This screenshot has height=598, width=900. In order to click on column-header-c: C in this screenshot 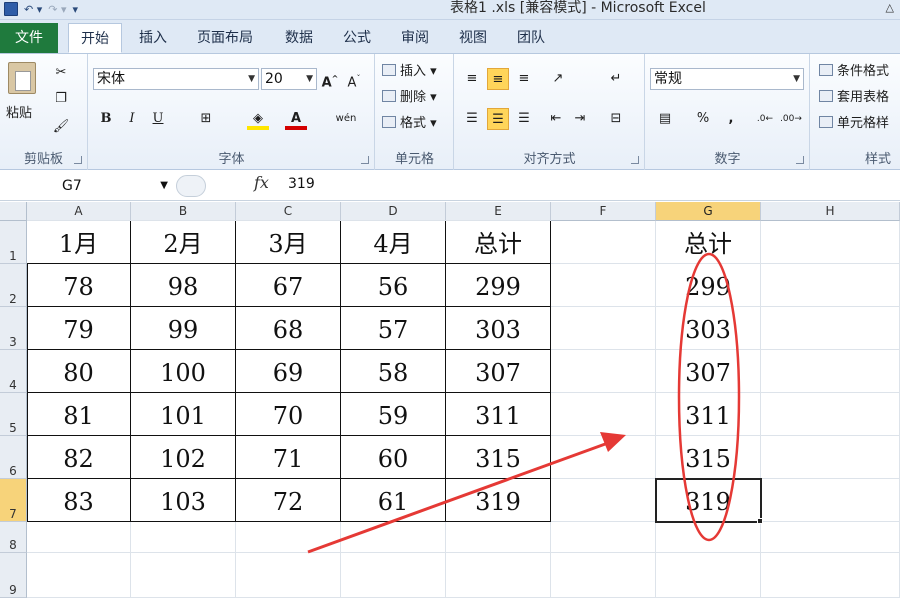, I will do `click(288, 211)`.